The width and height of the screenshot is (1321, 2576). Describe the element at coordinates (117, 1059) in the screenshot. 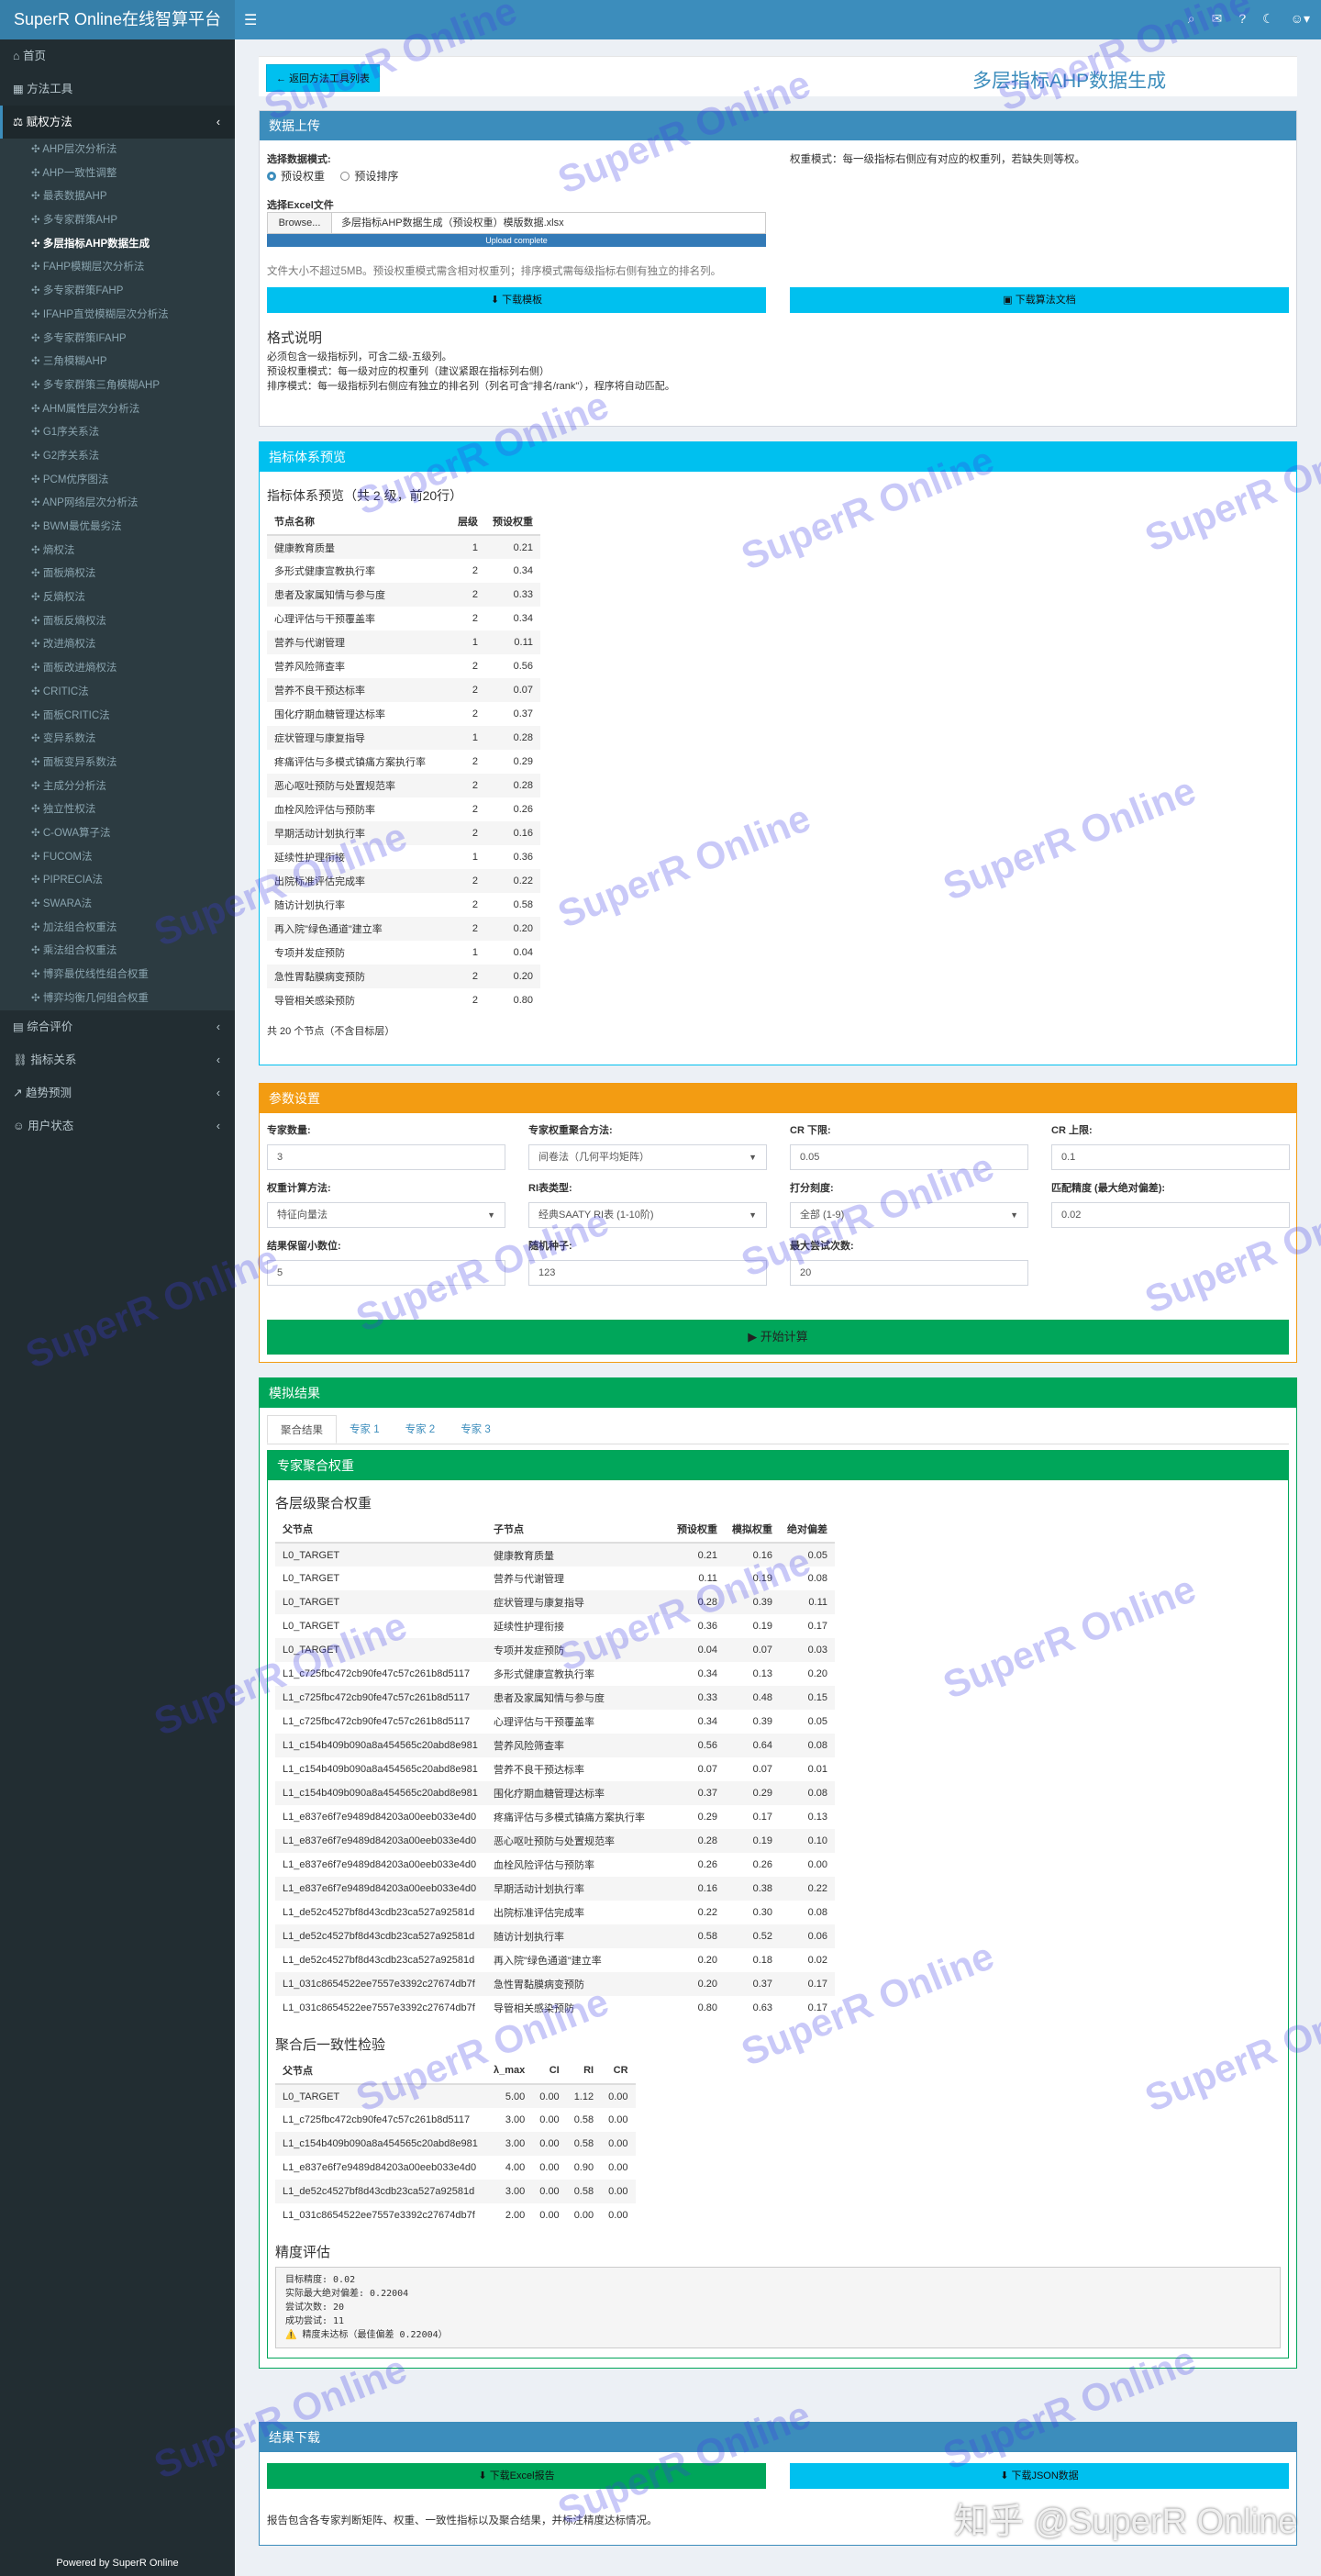

I see `sidebar-item-bottom-1: ⛓ 指标关系 ‹` at that location.